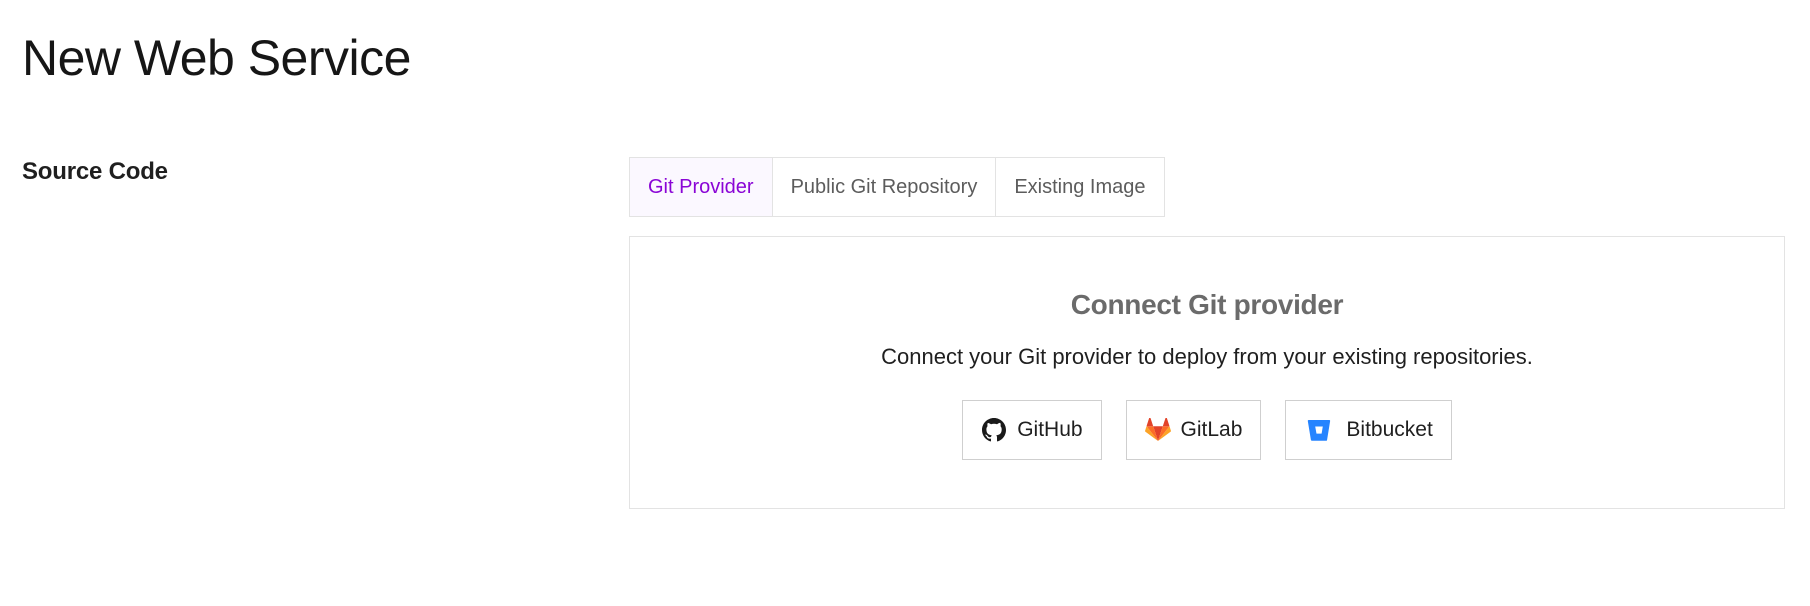  I want to click on provider-buttons: GitHub GitLab Bitbucket, so click(1207, 430).